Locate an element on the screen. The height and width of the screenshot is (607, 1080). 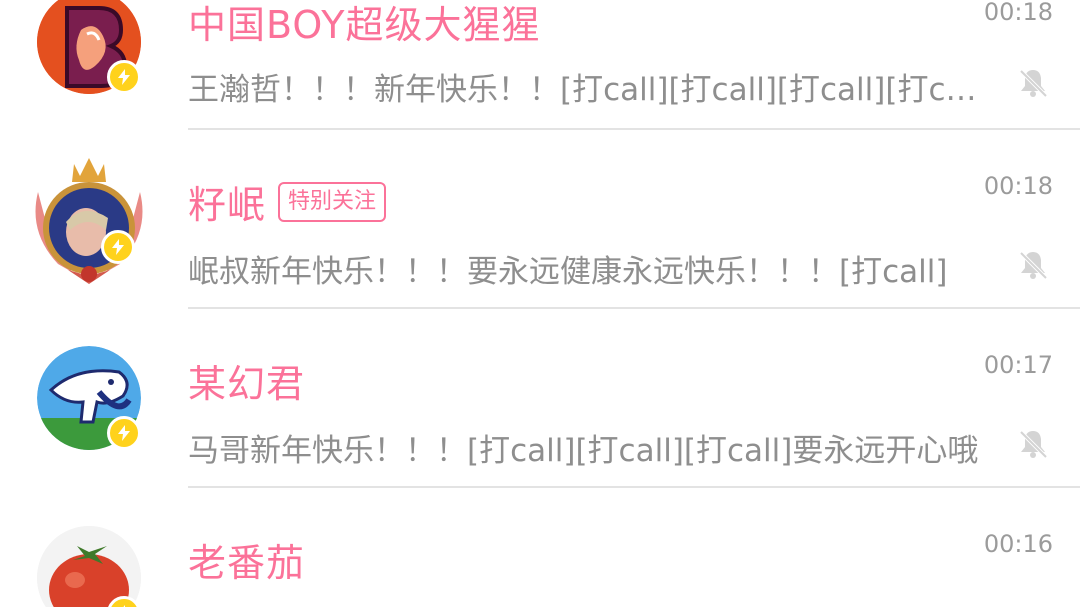
contact-name: 中国BOY超级大猩猩 is located at coordinates (364, 24).